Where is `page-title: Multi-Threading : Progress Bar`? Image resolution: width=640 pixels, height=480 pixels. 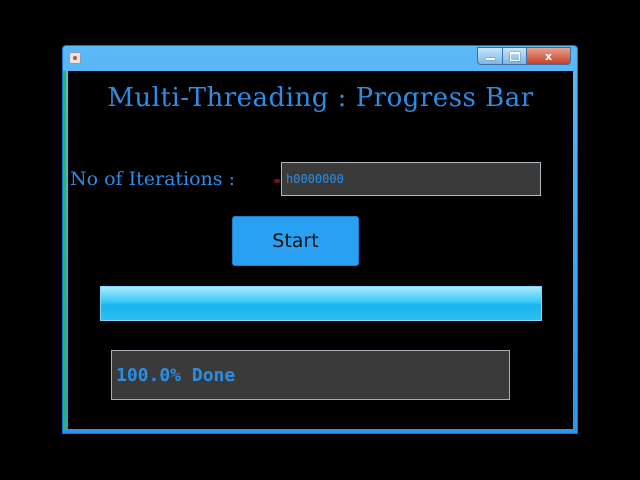 page-title: Multi-Threading : Progress Bar is located at coordinates (320, 98).